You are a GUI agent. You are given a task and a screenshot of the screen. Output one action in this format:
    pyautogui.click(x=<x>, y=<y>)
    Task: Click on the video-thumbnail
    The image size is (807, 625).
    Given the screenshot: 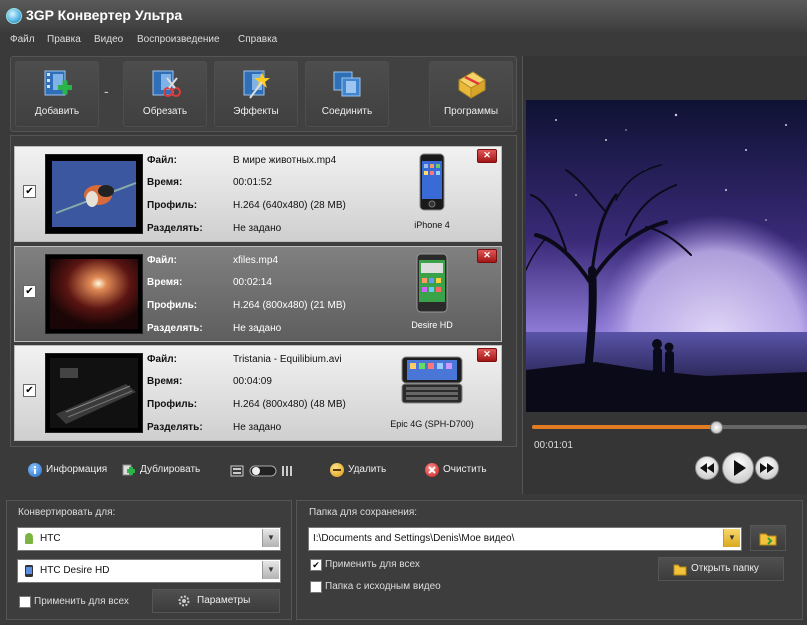 What is the action you would take?
    pyautogui.click(x=94, y=194)
    